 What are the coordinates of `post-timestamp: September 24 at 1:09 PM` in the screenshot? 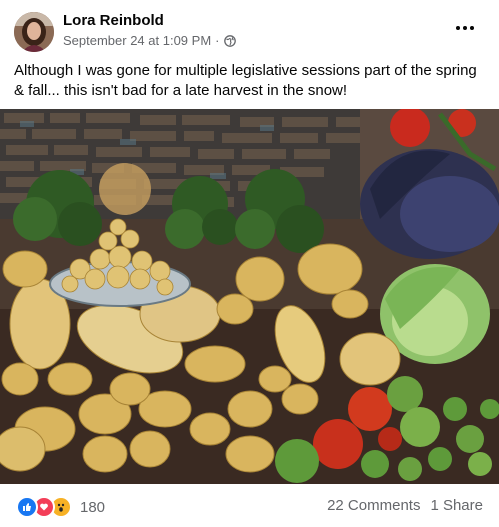 It's located at (137, 40).